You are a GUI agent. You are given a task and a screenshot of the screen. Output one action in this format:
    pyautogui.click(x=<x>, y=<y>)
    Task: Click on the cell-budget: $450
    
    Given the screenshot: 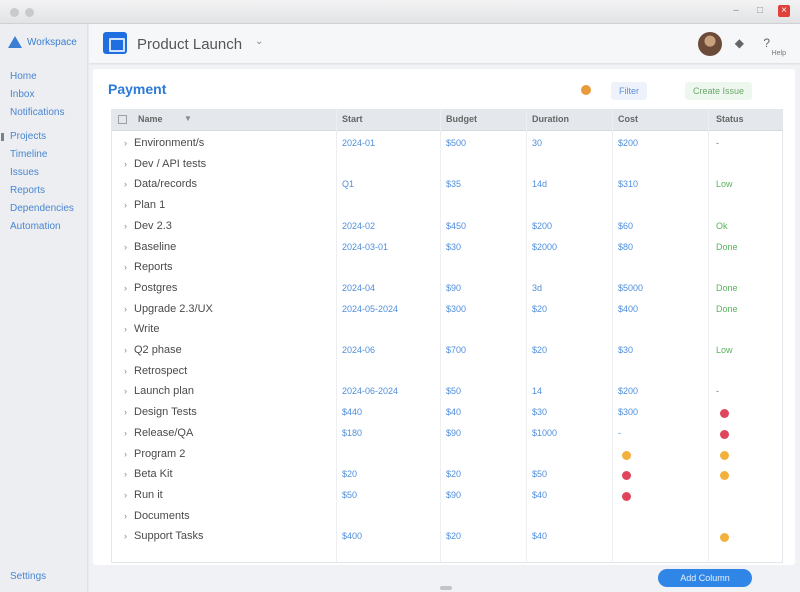 What is the action you would take?
    pyautogui.click(x=456, y=226)
    